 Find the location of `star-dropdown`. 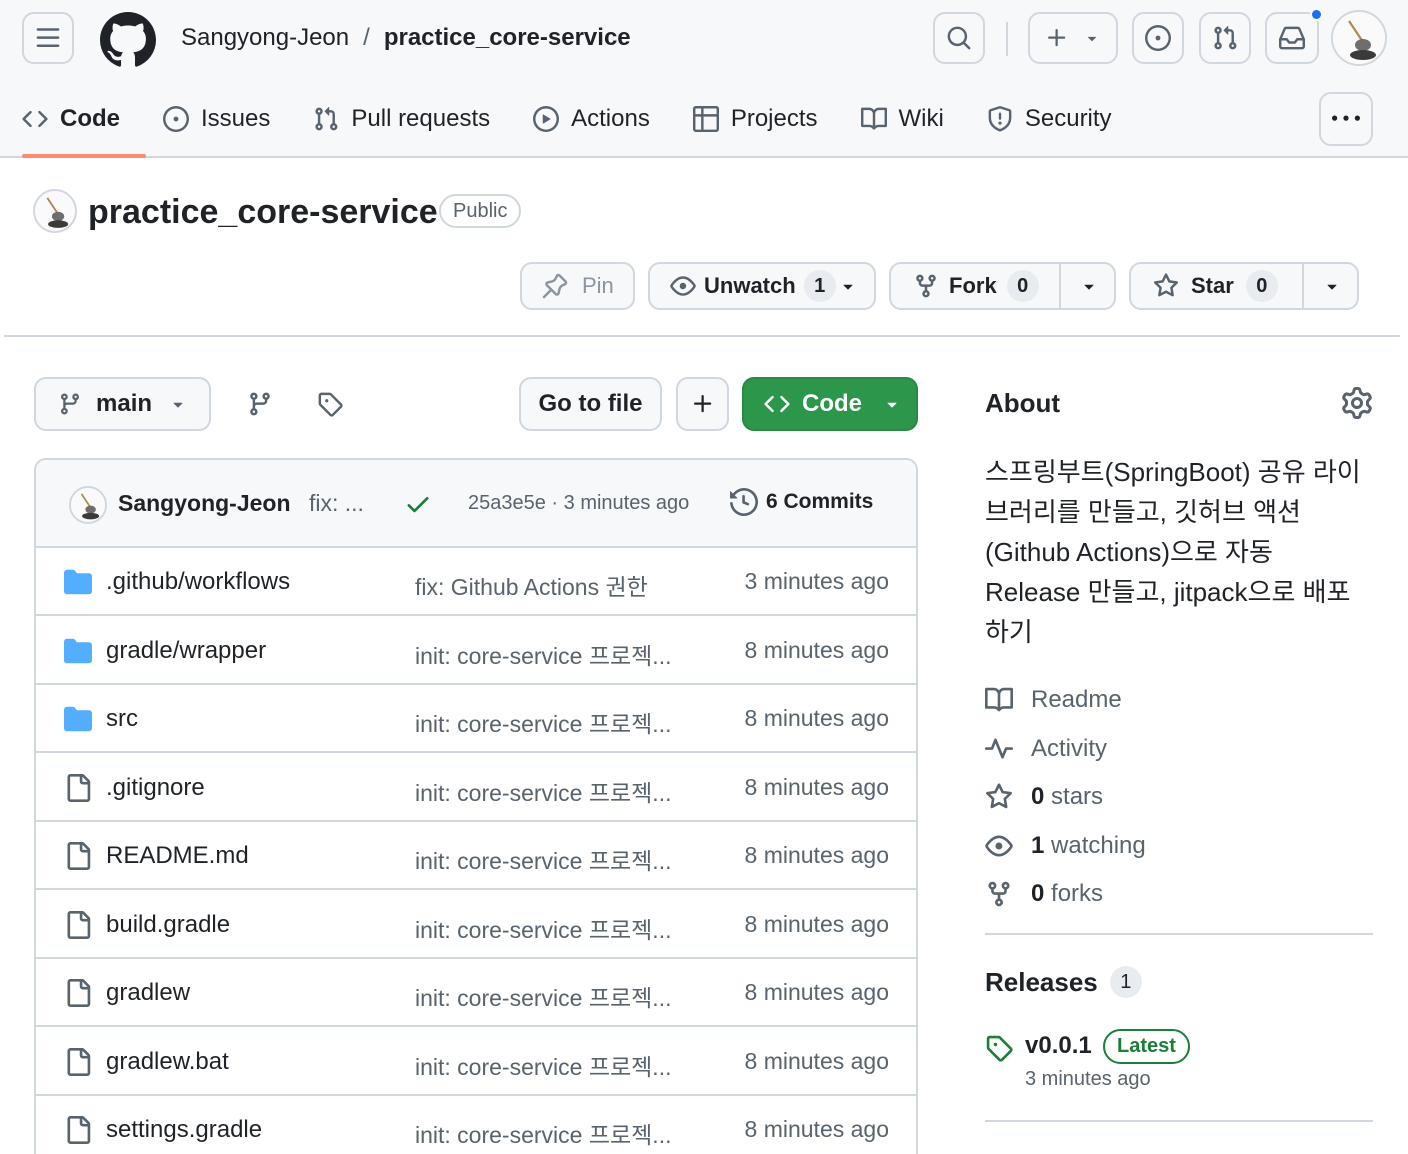

star-dropdown is located at coordinates (1331, 286).